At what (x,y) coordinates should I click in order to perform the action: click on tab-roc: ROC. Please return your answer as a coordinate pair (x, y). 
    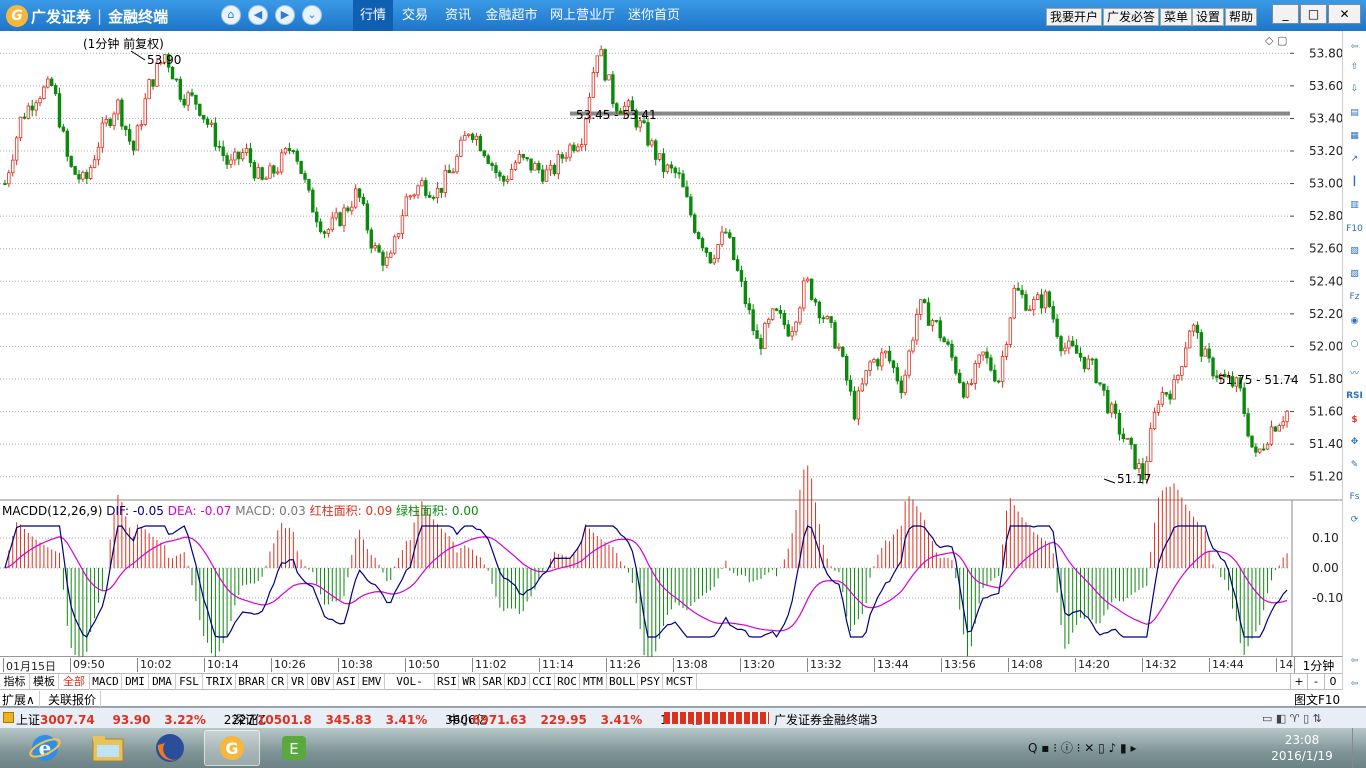
    Looking at the image, I should click on (567, 682).